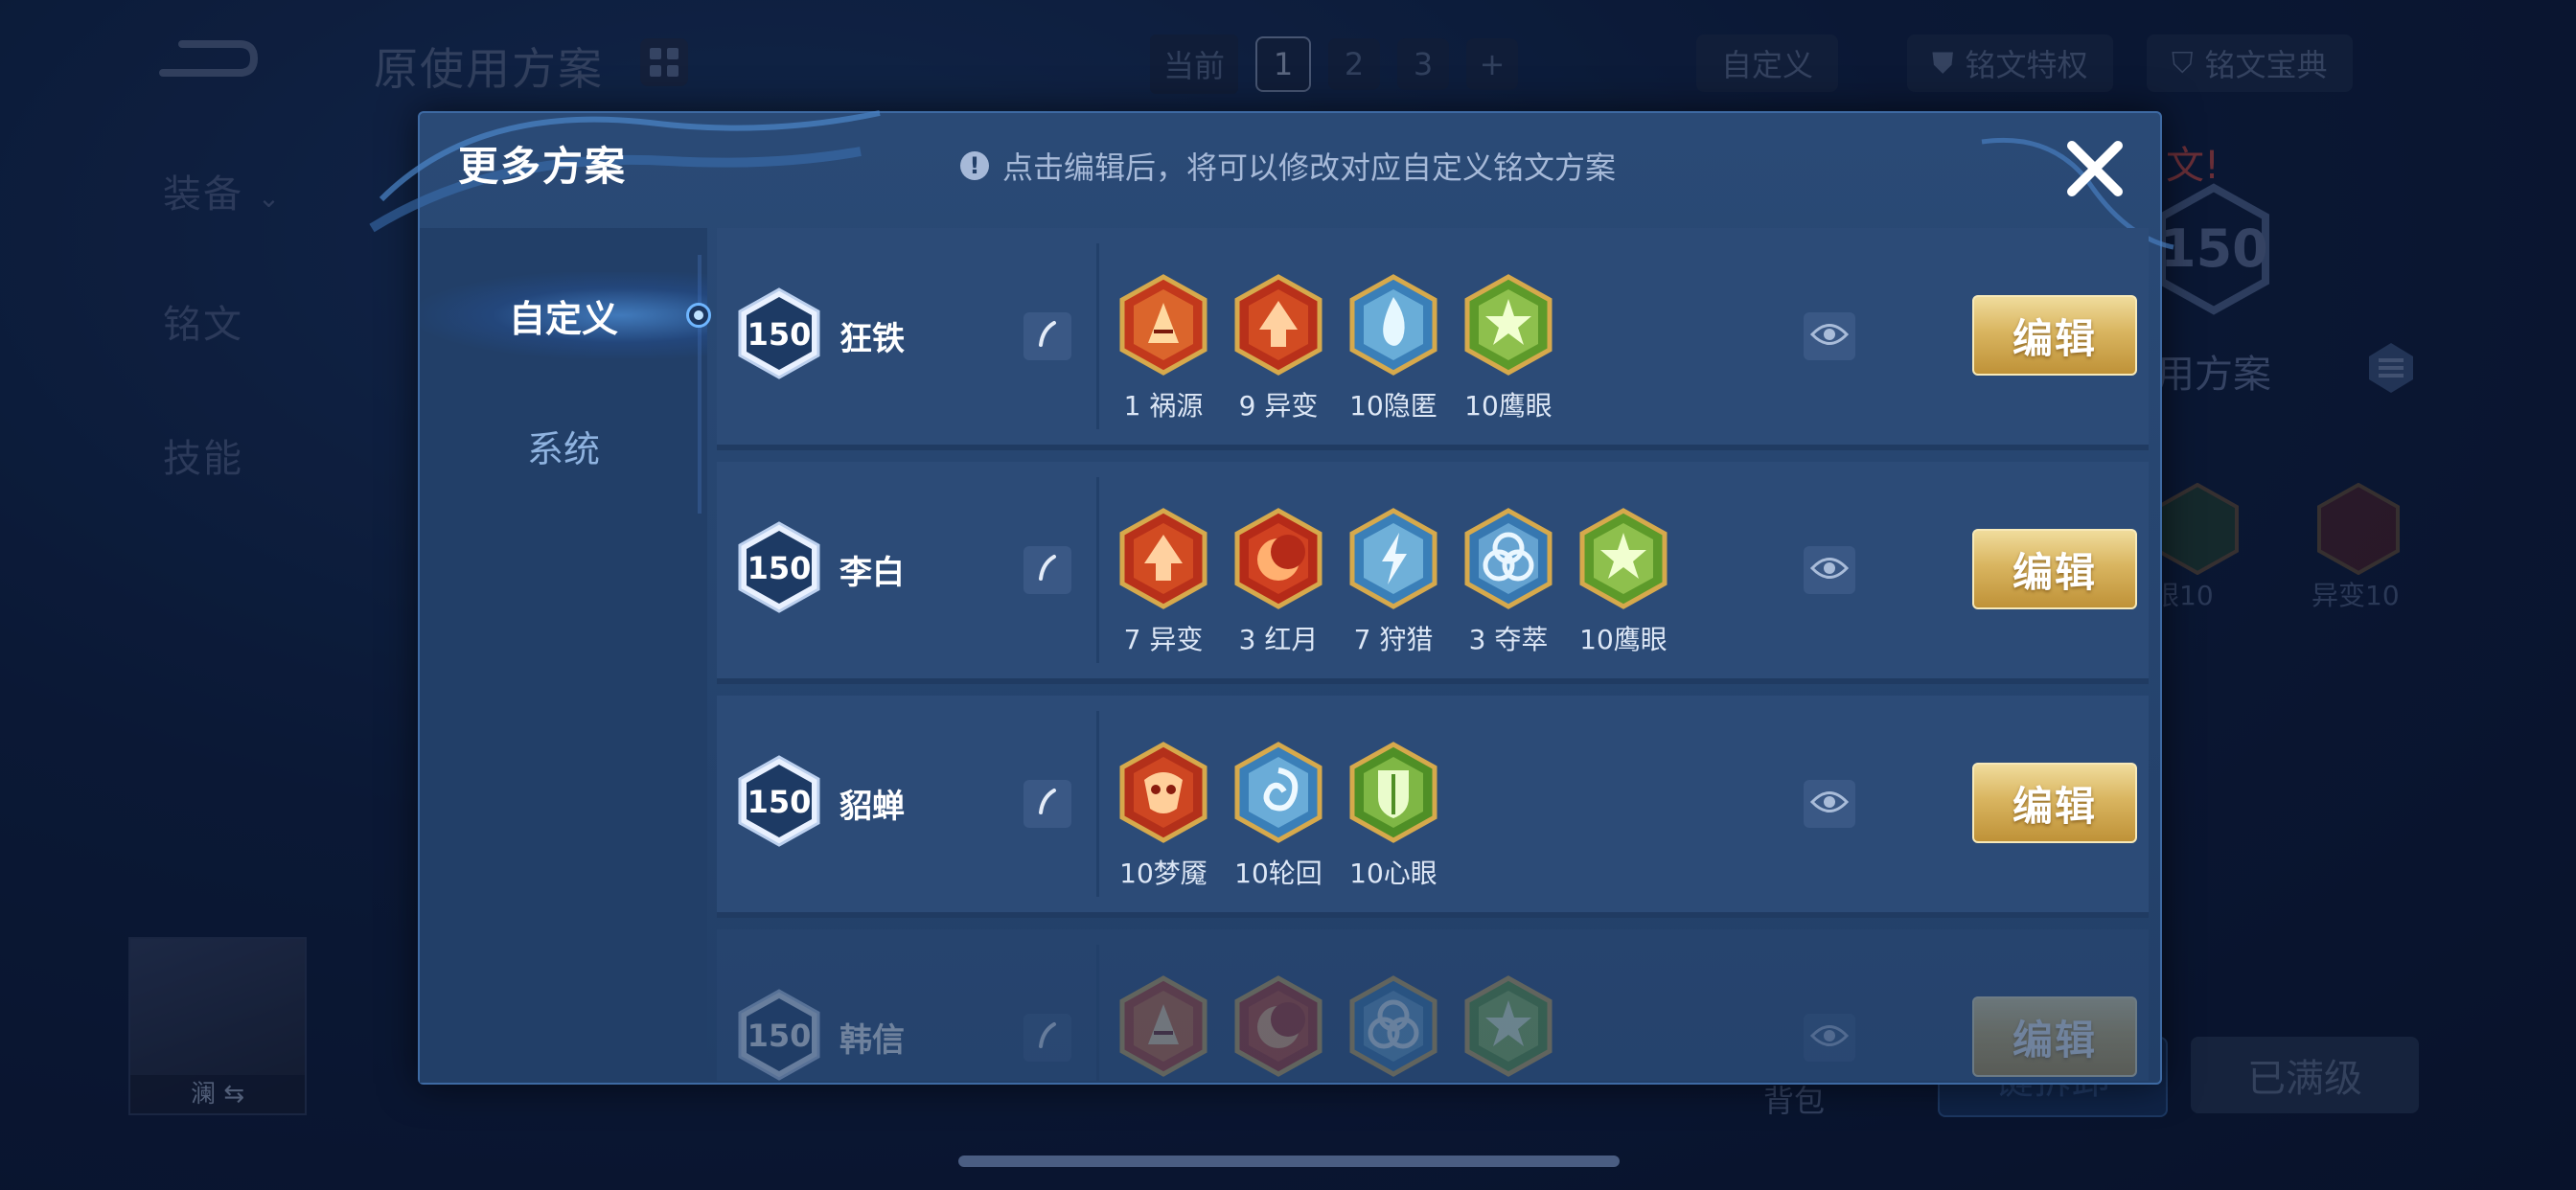  I want to click on plan-hero-name: 狂铁, so click(872, 339).